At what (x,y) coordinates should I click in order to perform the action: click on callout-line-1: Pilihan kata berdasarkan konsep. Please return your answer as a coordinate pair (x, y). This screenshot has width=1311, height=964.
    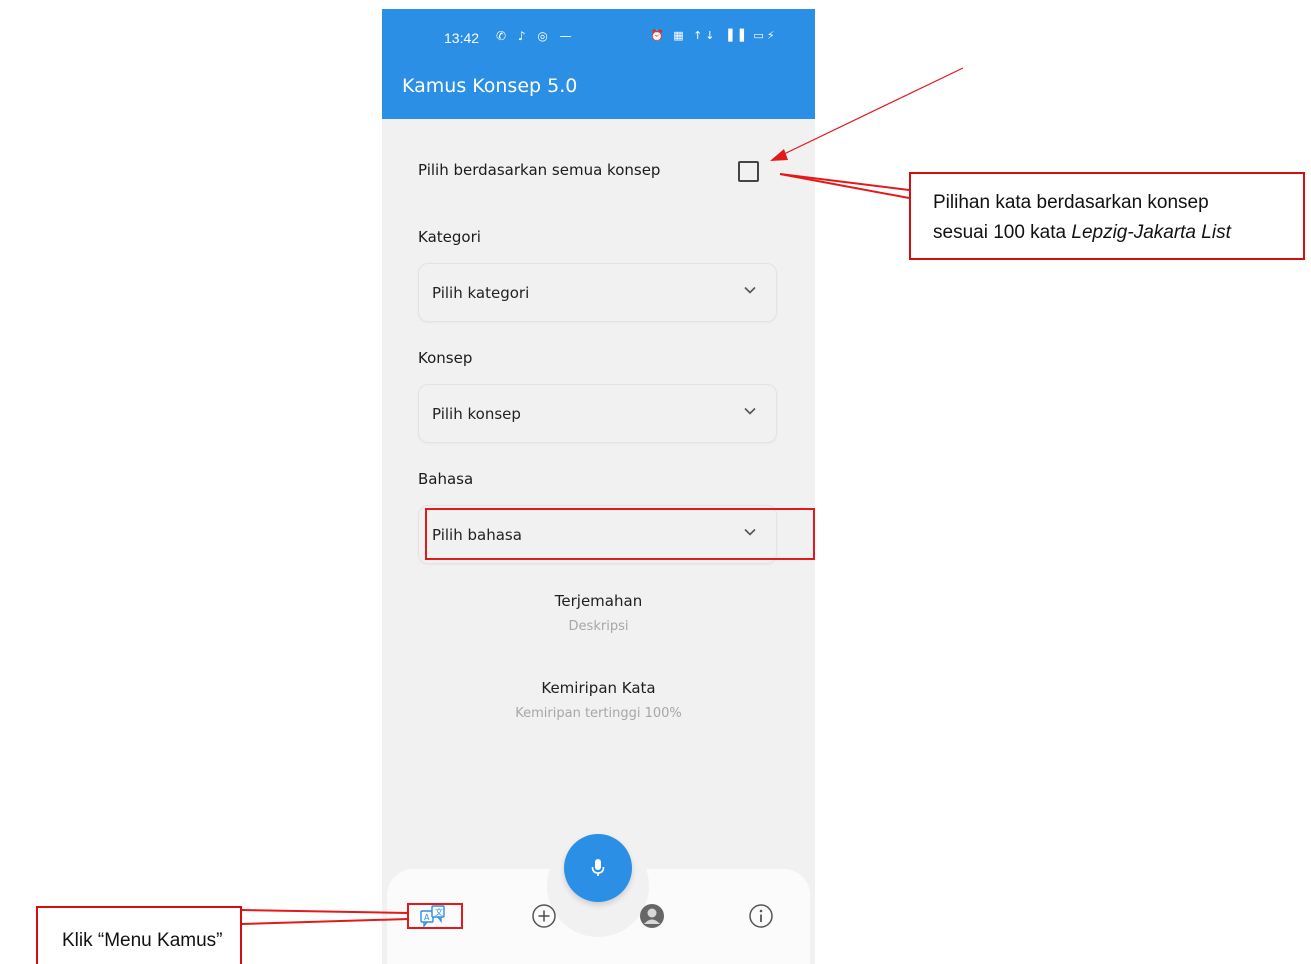
    Looking at the image, I should click on (1071, 202).